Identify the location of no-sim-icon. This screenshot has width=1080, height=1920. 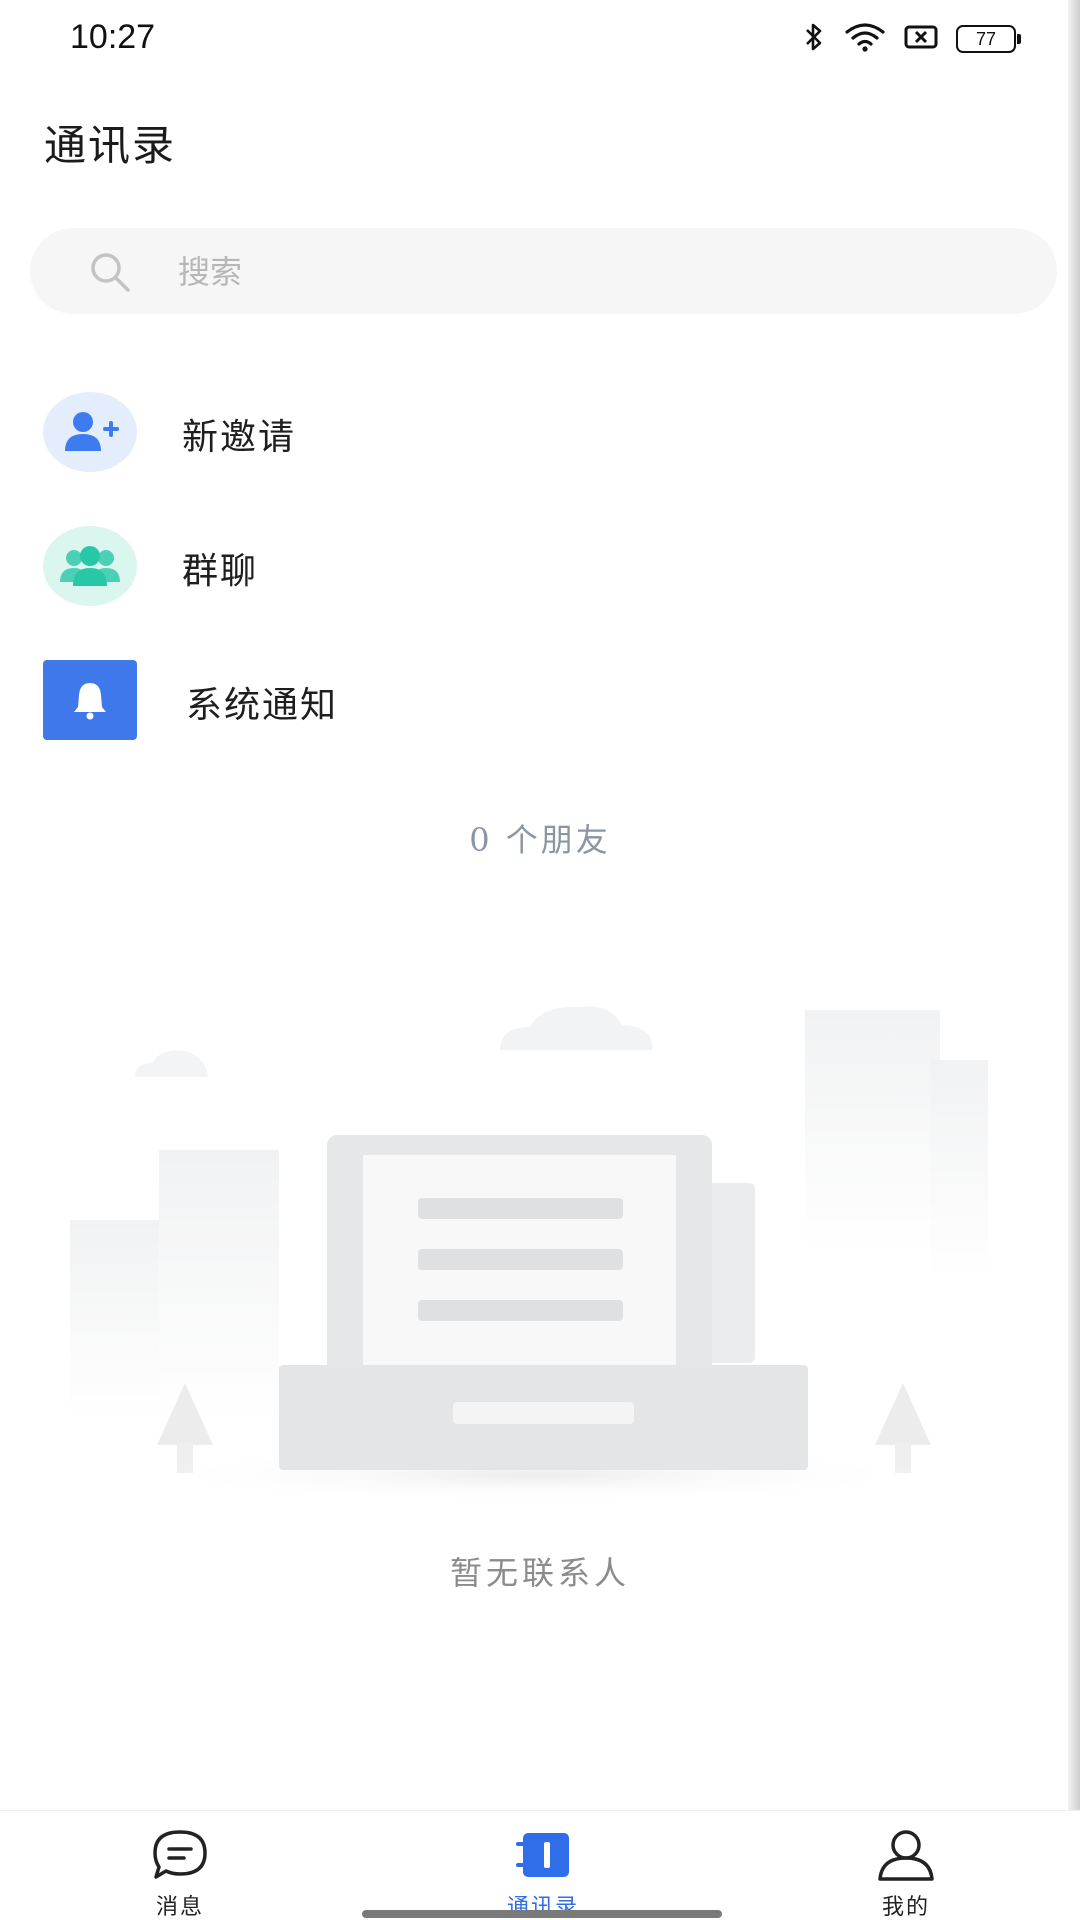
(921, 39).